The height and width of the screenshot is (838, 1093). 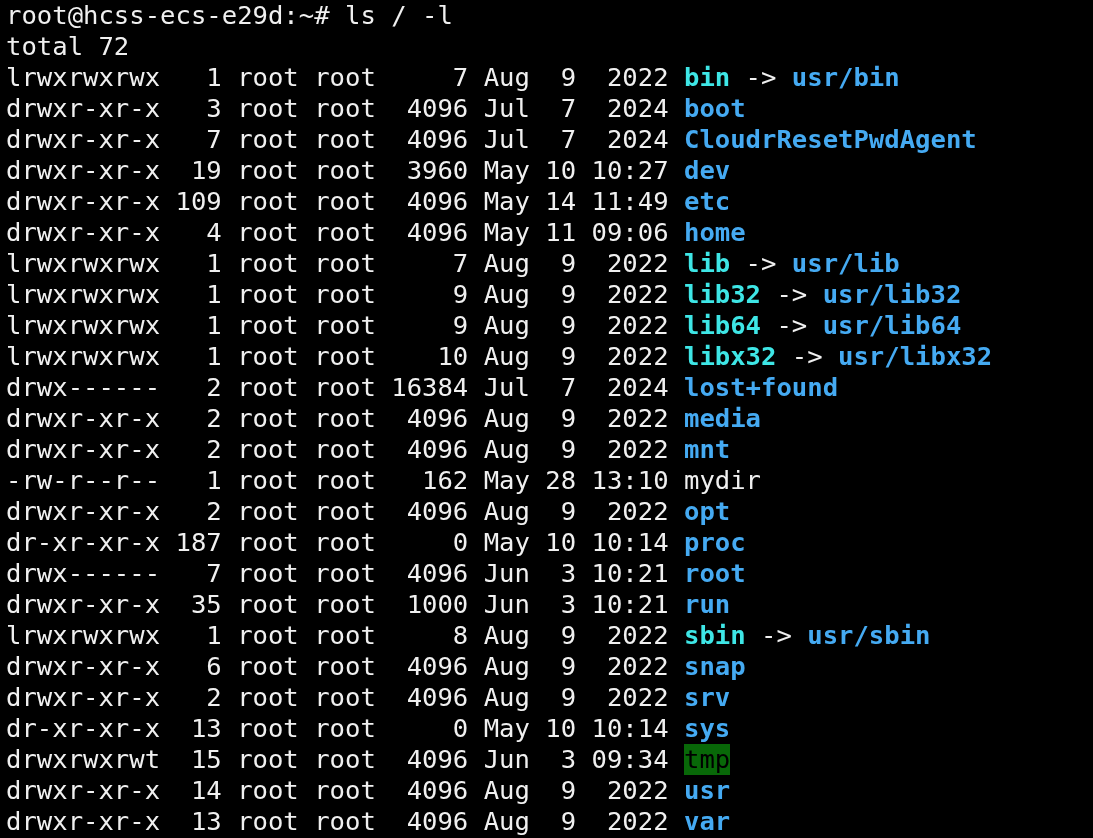 What do you see at coordinates (337, 821) in the screenshot?
I see `file-attributes: drwxr-xr-x 13 root root 4096 Aug 9 2022` at bounding box center [337, 821].